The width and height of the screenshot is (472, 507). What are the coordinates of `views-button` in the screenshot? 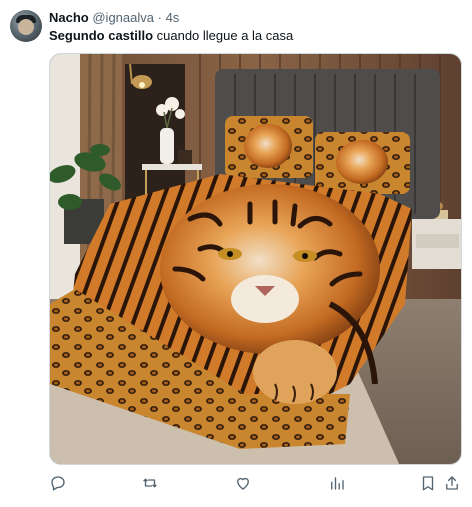 It's located at (337, 483).